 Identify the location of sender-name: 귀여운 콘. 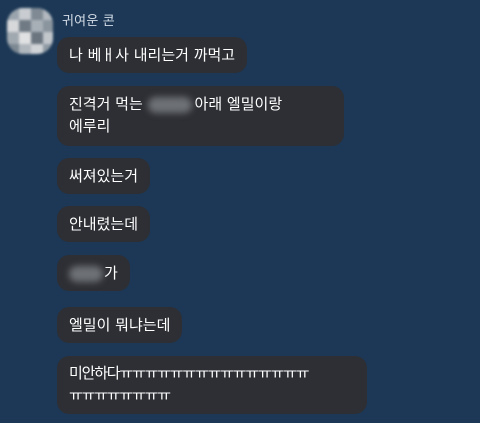
(88, 21).